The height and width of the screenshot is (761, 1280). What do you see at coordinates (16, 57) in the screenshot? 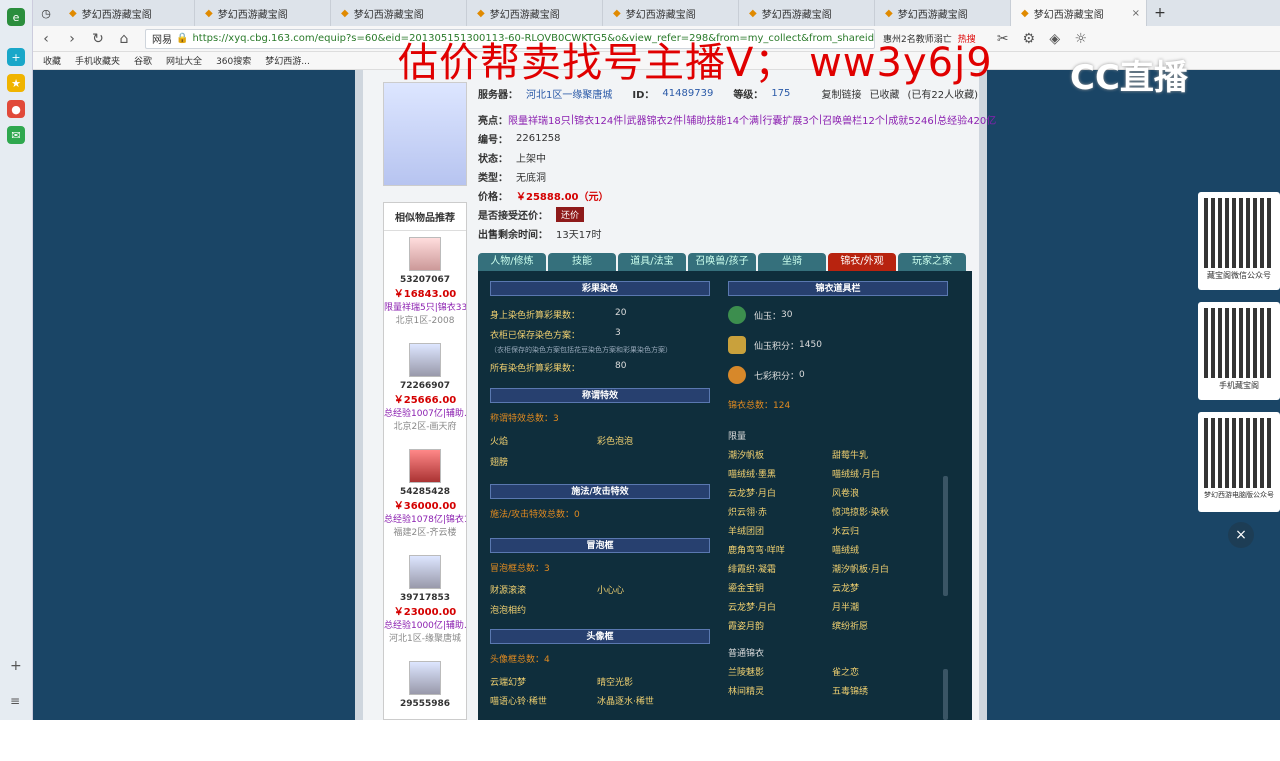
I see `tool-icon: +` at bounding box center [16, 57].